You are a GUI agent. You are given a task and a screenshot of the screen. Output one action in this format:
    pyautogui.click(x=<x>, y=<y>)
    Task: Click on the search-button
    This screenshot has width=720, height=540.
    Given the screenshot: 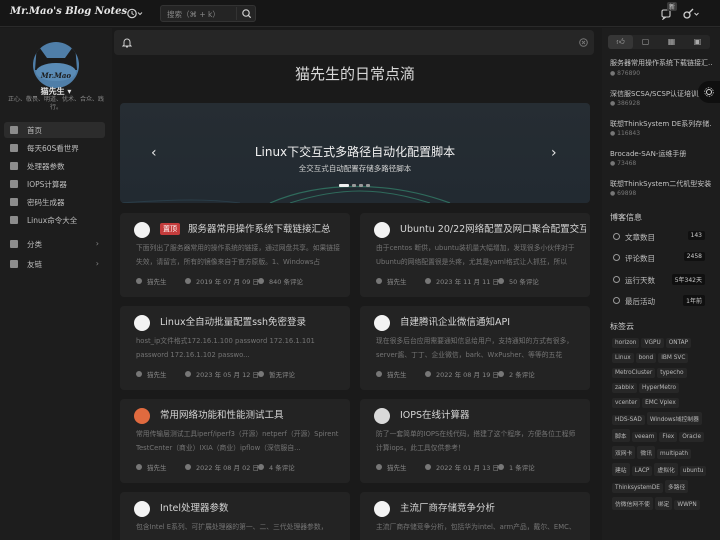 What is the action you would take?
    pyautogui.click(x=245, y=13)
    